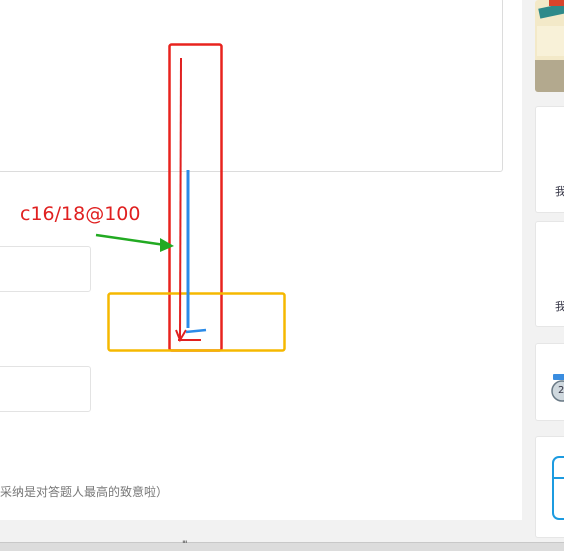 The width and height of the screenshot is (564, 551). I want to click on orange-highlight-box, so click(196, 322).